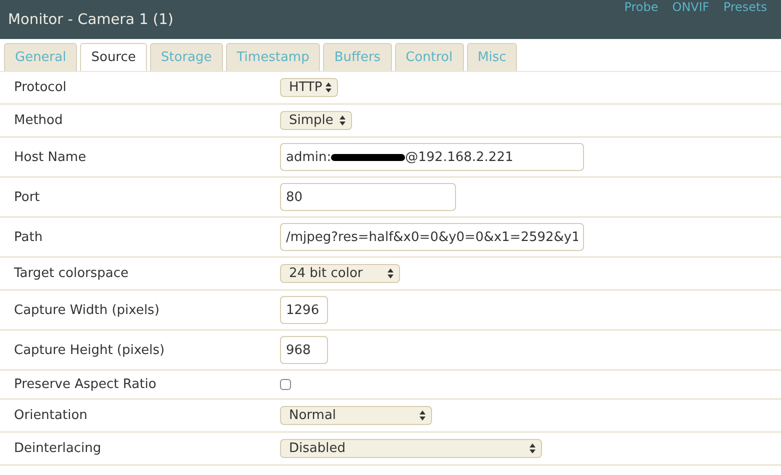  What do you see at coordinates (368, 197) in the screenshot?
I see `input-field: 80` at bounding box center [368, 197].